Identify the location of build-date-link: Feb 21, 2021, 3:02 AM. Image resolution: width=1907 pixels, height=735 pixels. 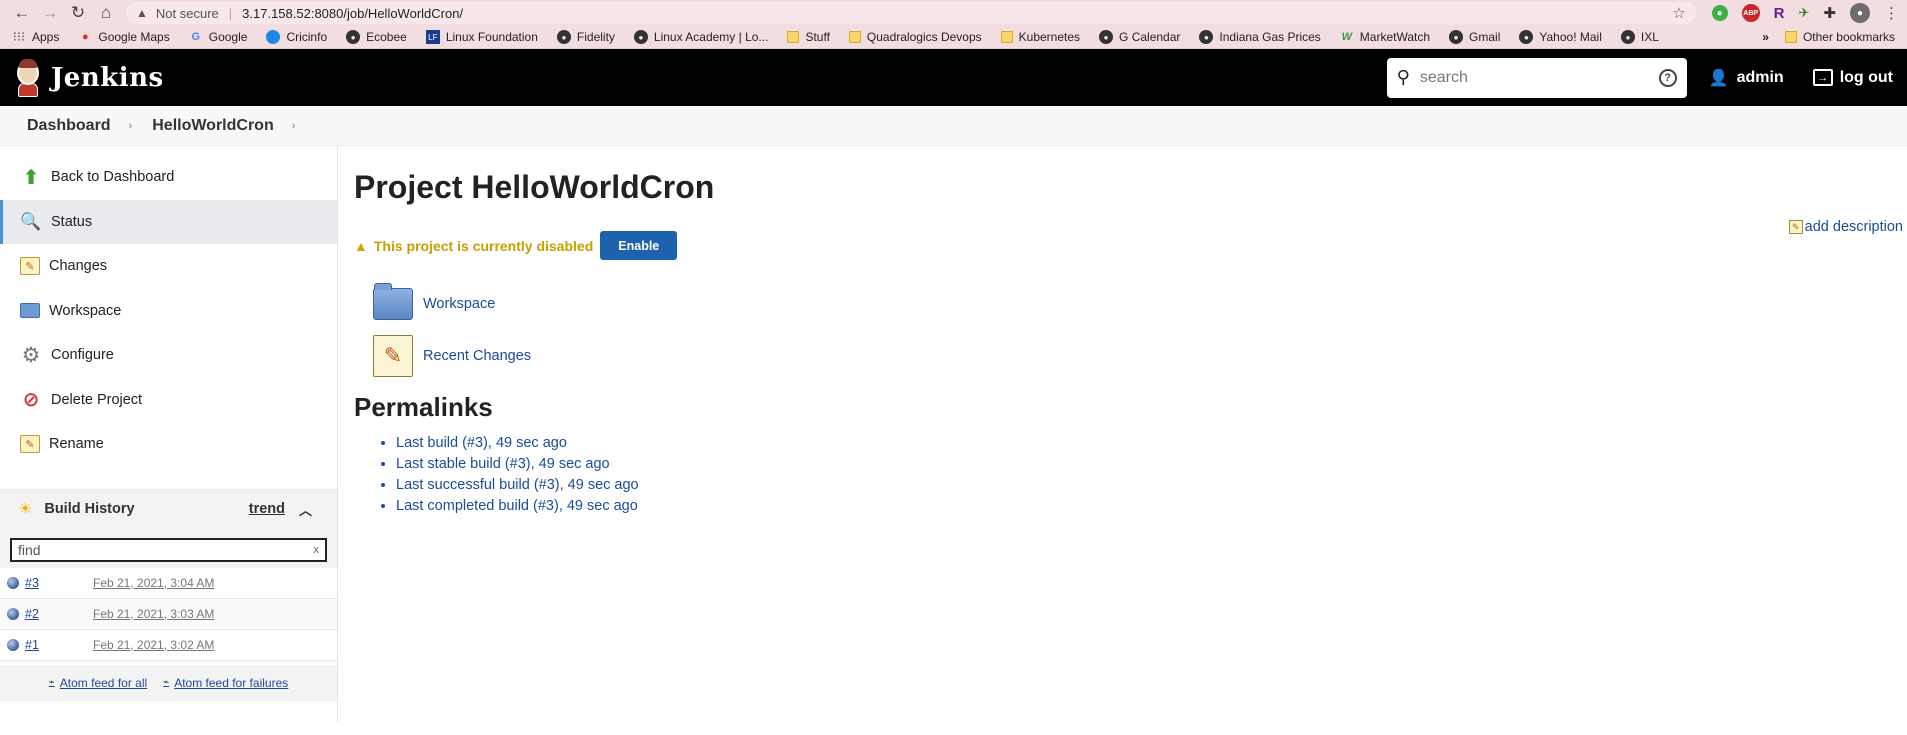
(153, 645).